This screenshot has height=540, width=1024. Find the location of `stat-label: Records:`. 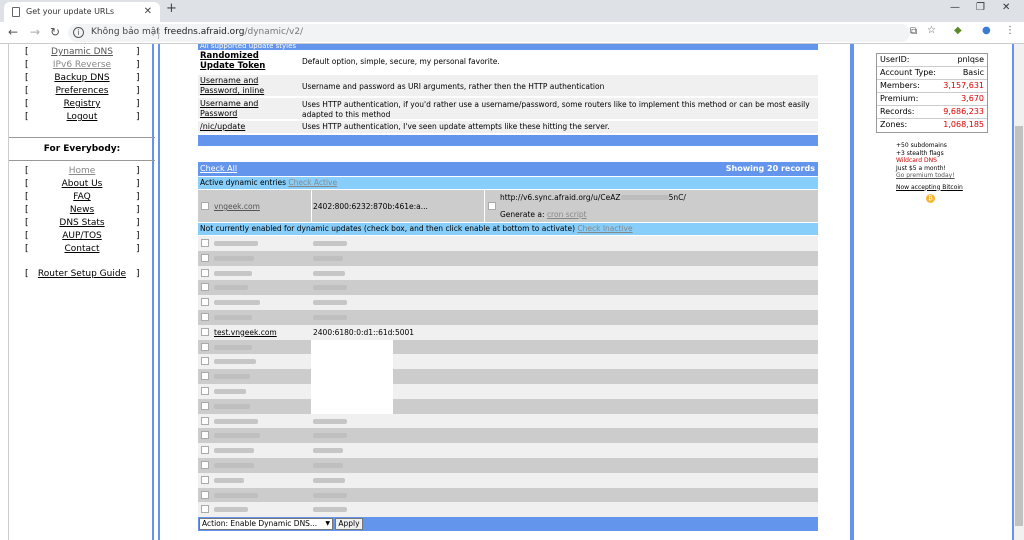

stat-label: Records: is located at coordinates (897, 111).